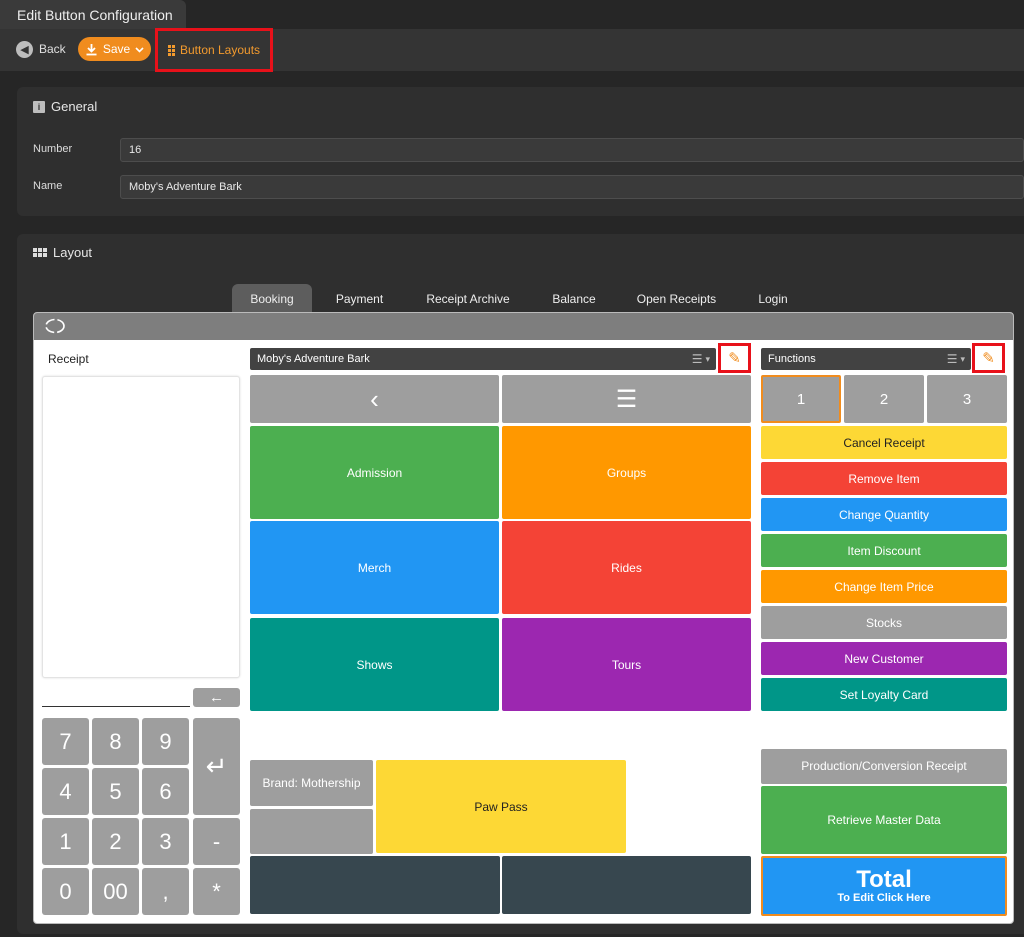 This screenshot has width=1024, height=937. Describe the element at coordinates (512, 50) in the screenshot. I see `toolbar` at that location.